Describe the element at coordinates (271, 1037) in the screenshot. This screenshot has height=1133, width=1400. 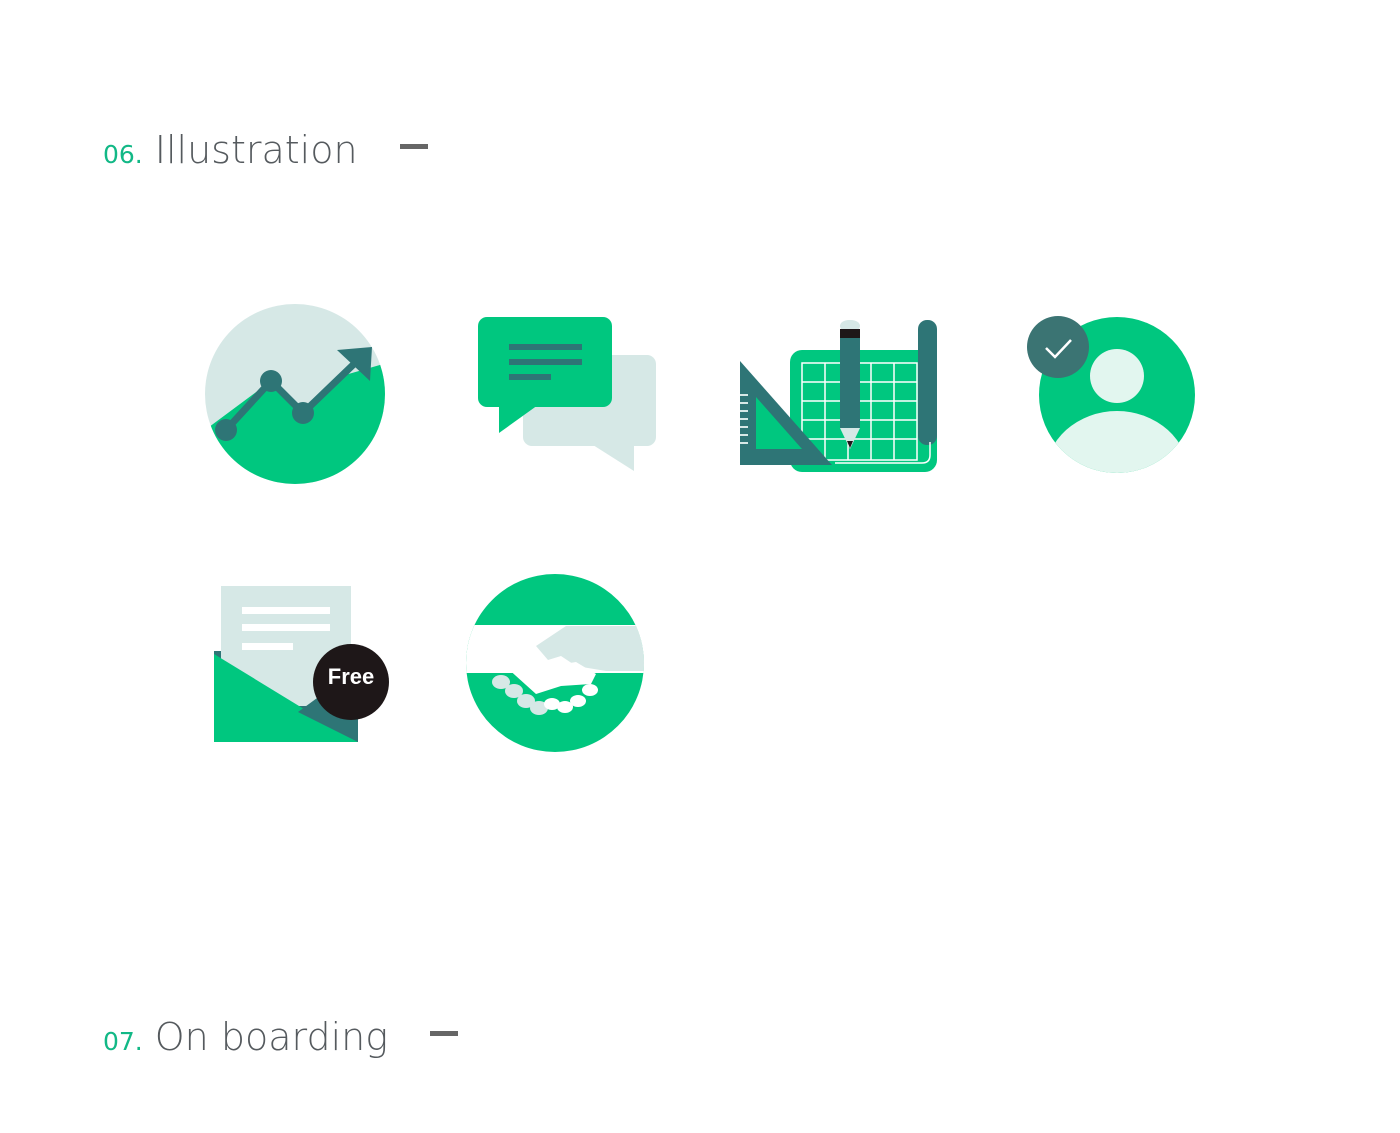
I see `section-title: On boarding` at that location.